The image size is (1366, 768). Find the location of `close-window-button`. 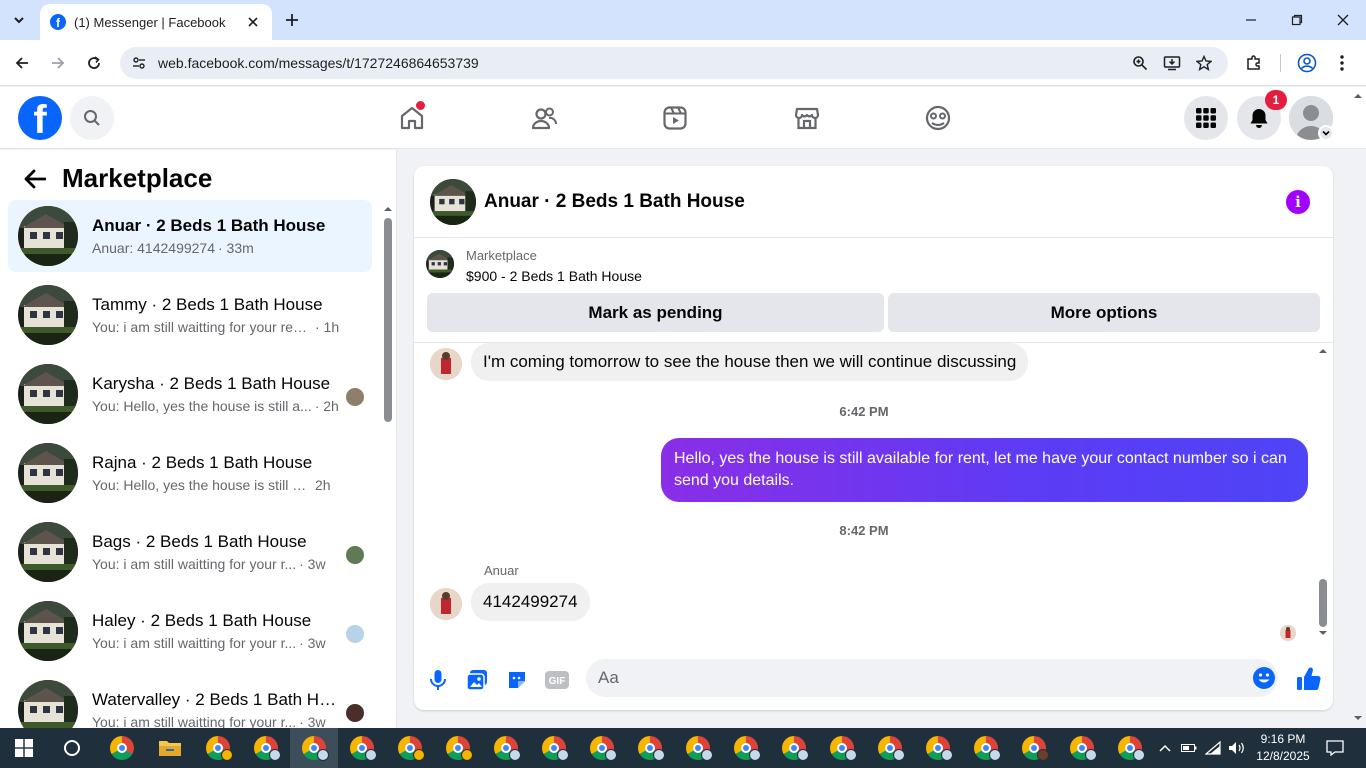

close-window-button is located at coordinates (1343, 20).